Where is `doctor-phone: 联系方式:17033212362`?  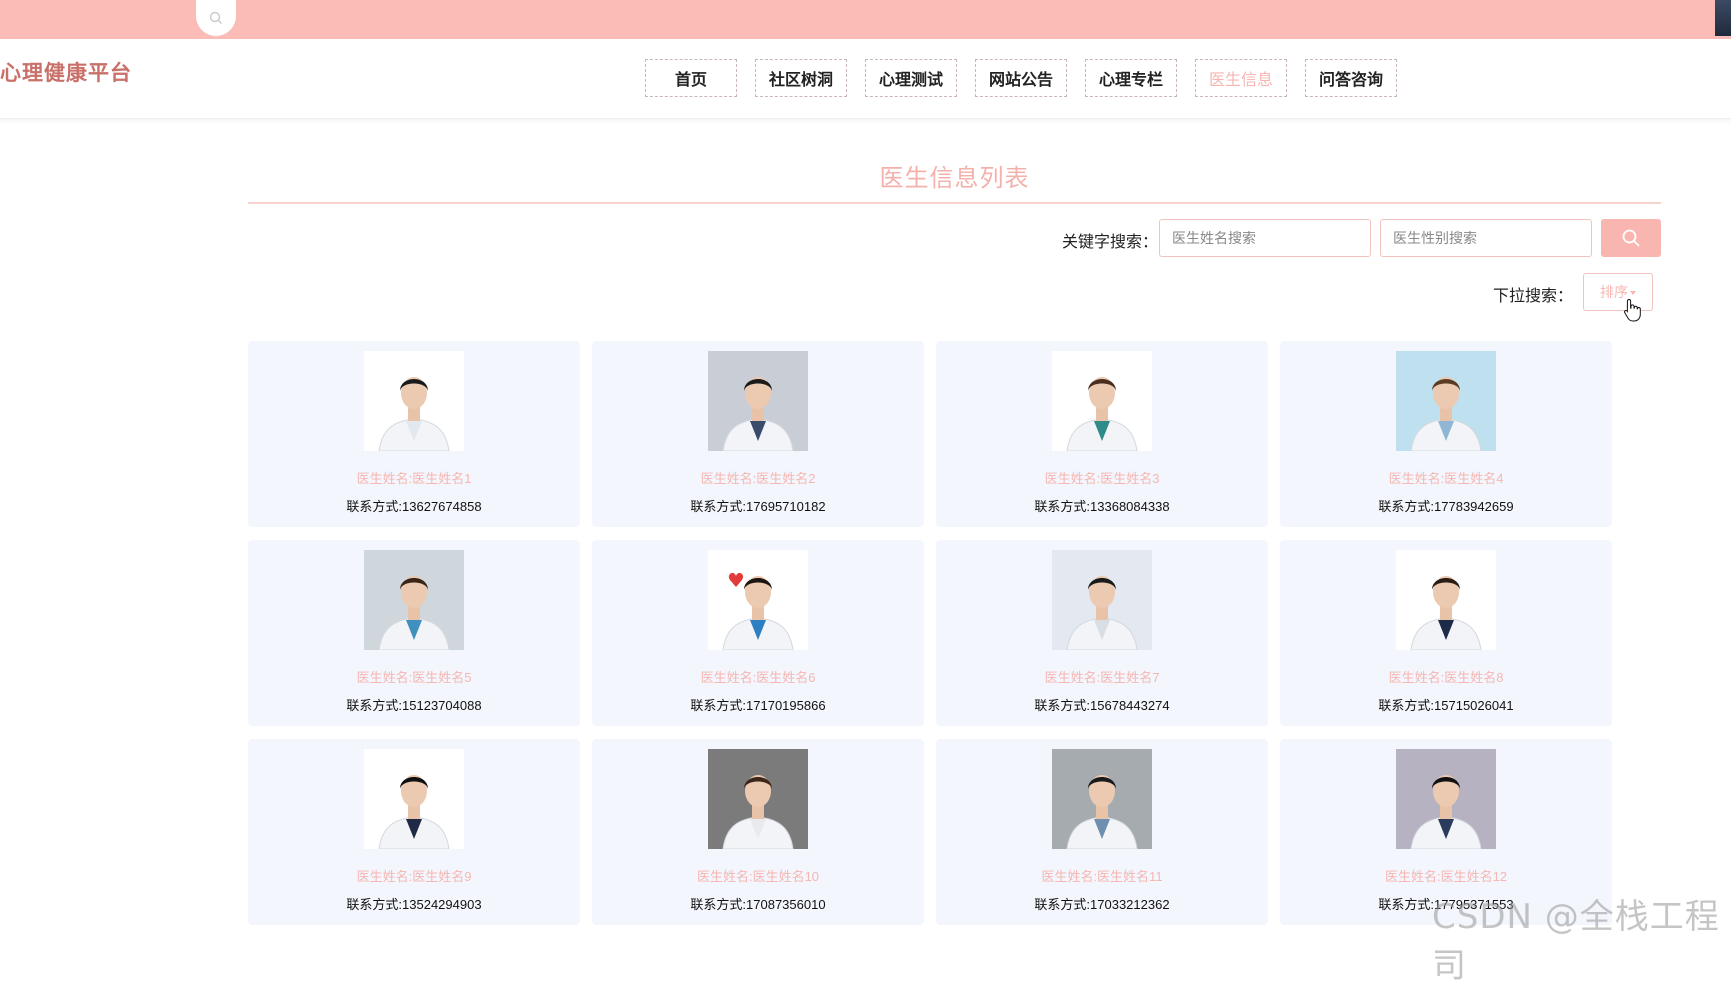 doctor-phone: 联系方式:17033212362 is located at coordinates (1102, 904).